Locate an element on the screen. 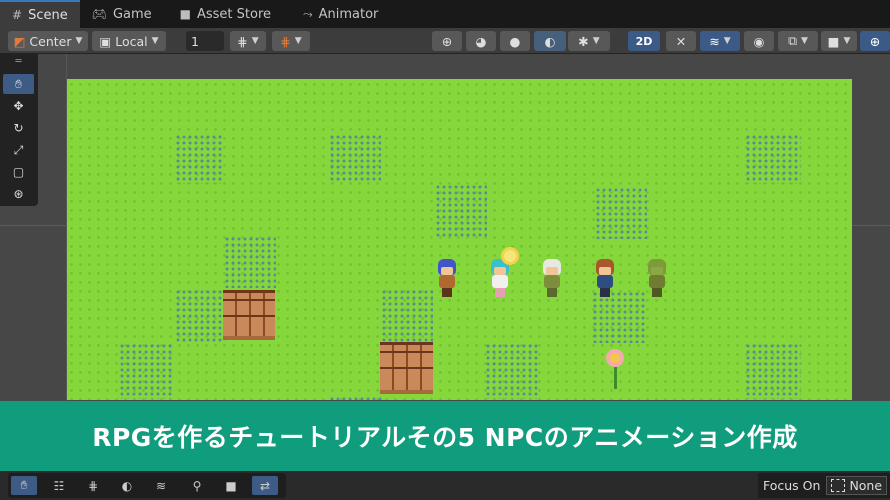 The width and height of the screenshot is (890, 500). npc-face is located at coordinates (500, 271).